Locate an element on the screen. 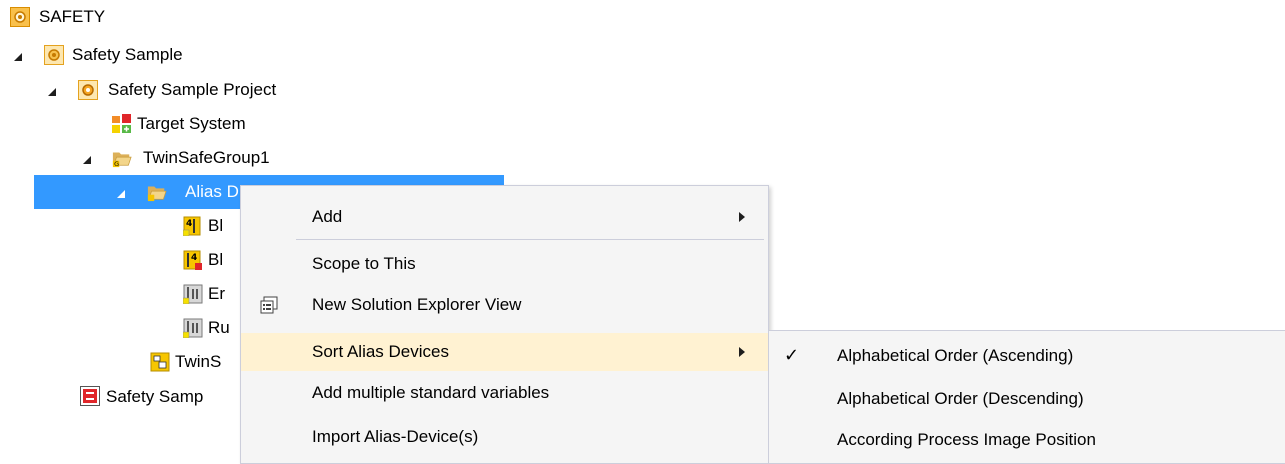 Image resolution: width=1285 pixels, height=464 pixels. tree-node-safety-sample-project: Safety Sample Project is located at coordinates (250, 90).